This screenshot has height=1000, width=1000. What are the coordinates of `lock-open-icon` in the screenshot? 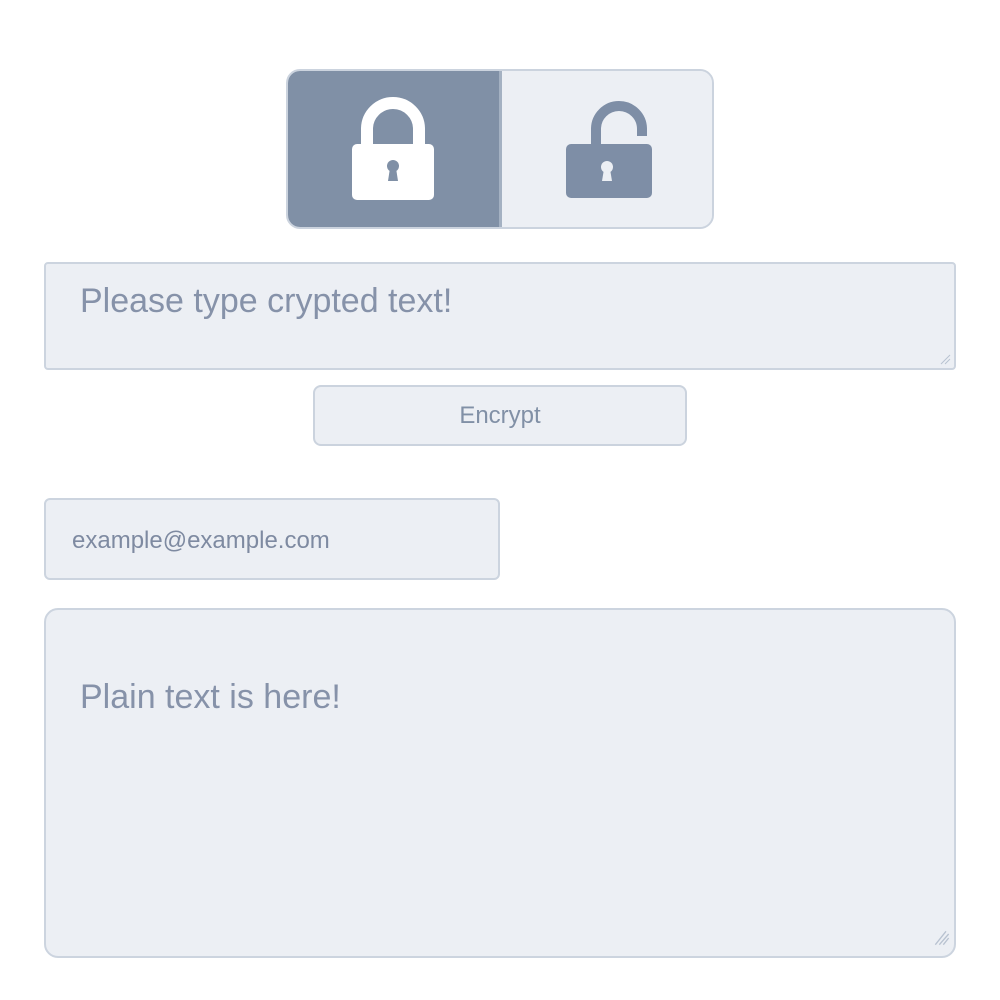 It's located at (608, 149).